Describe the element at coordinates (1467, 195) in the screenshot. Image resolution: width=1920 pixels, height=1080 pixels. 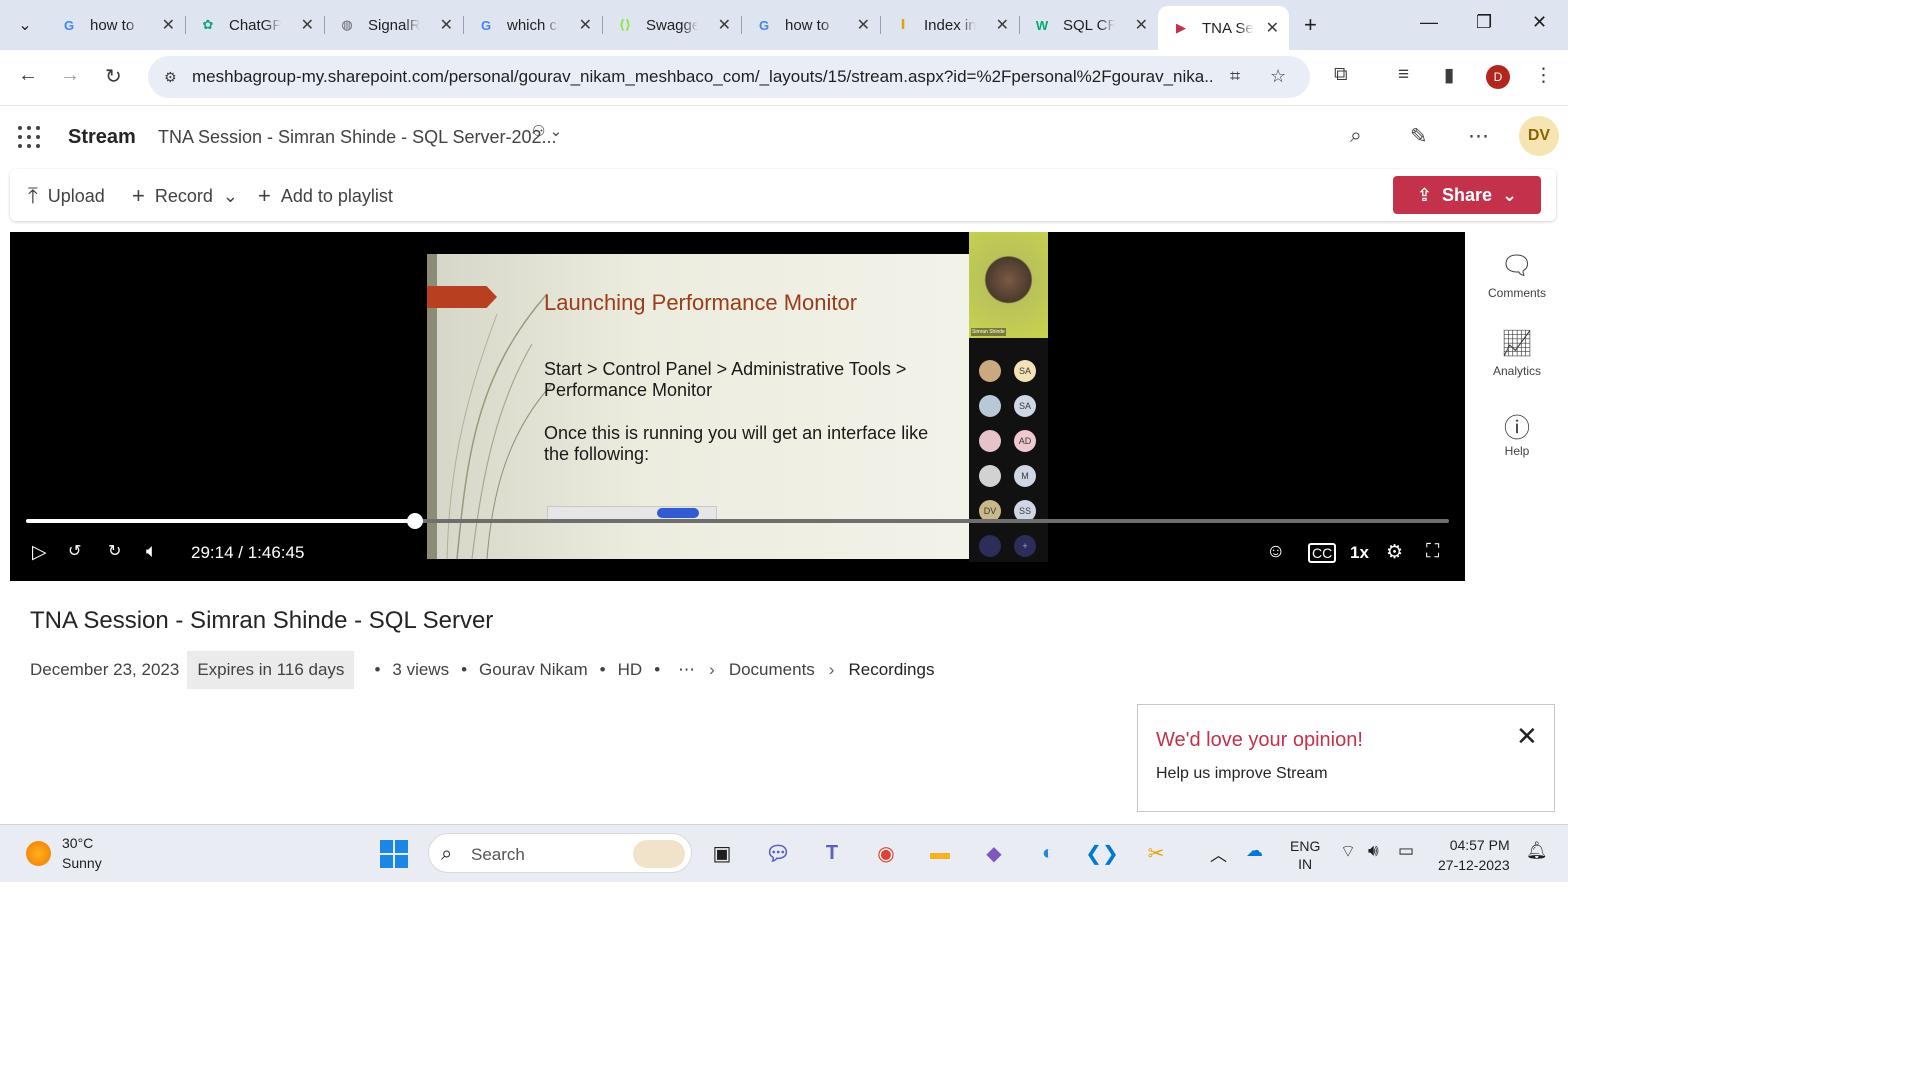
I see `share-button: ⇪ Share ⌄` at that location.